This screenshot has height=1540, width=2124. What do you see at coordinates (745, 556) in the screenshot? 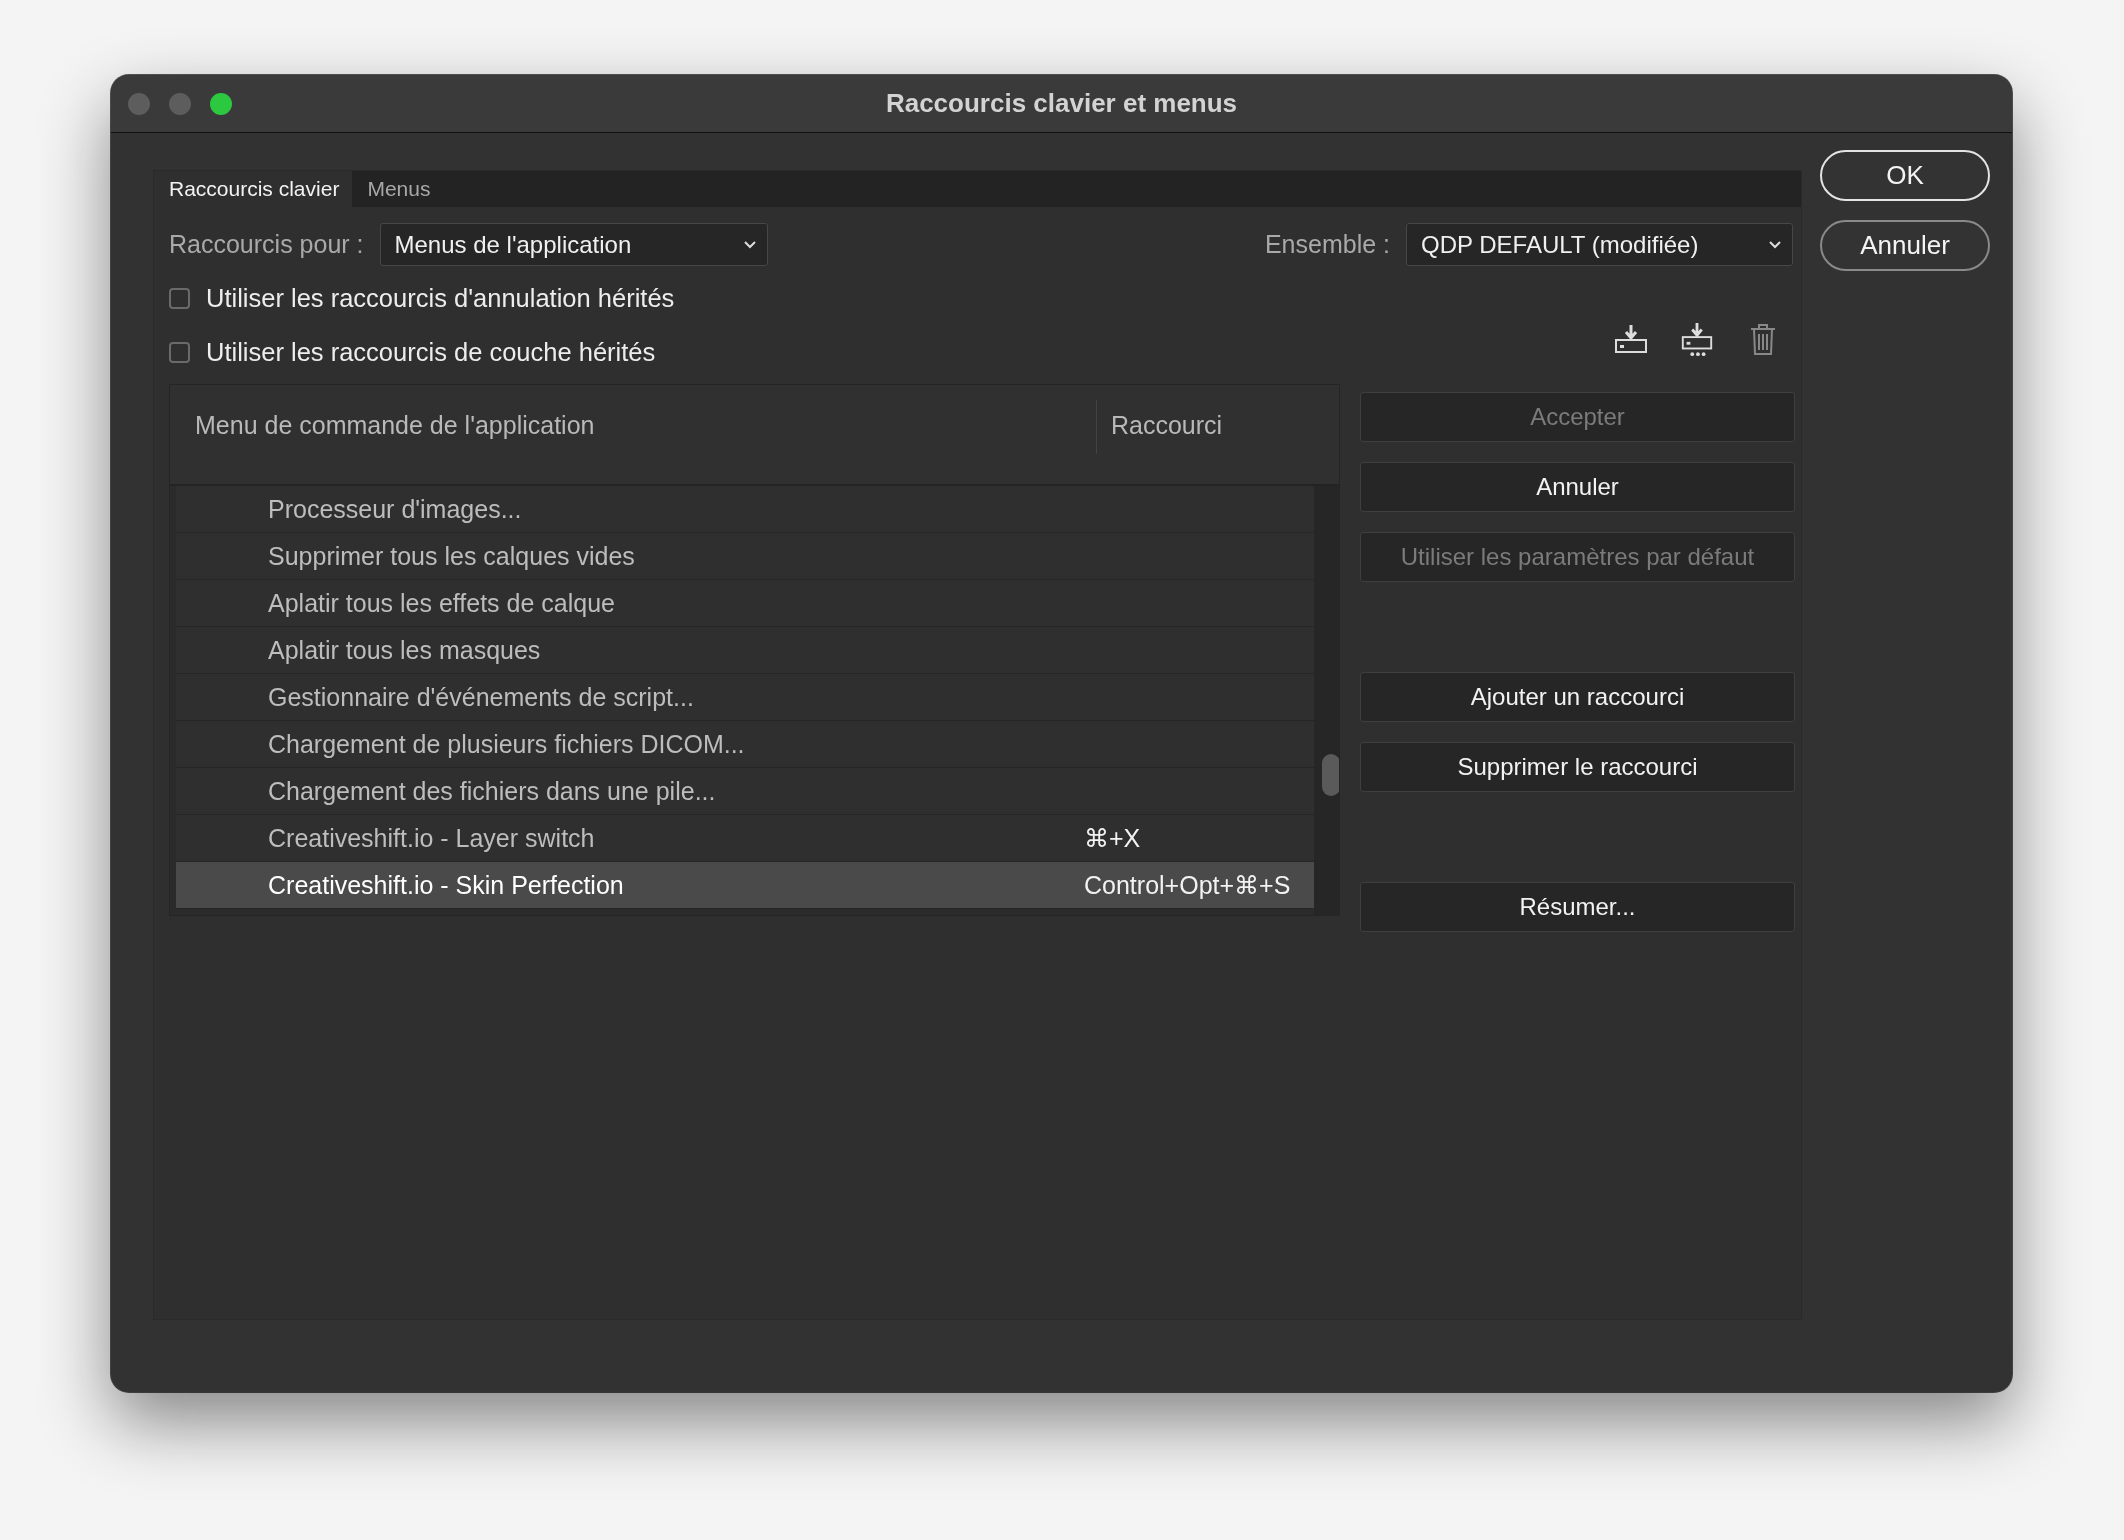
I see `table-row: Supprimer tous les calques vides` at bounding box center [745, 556].